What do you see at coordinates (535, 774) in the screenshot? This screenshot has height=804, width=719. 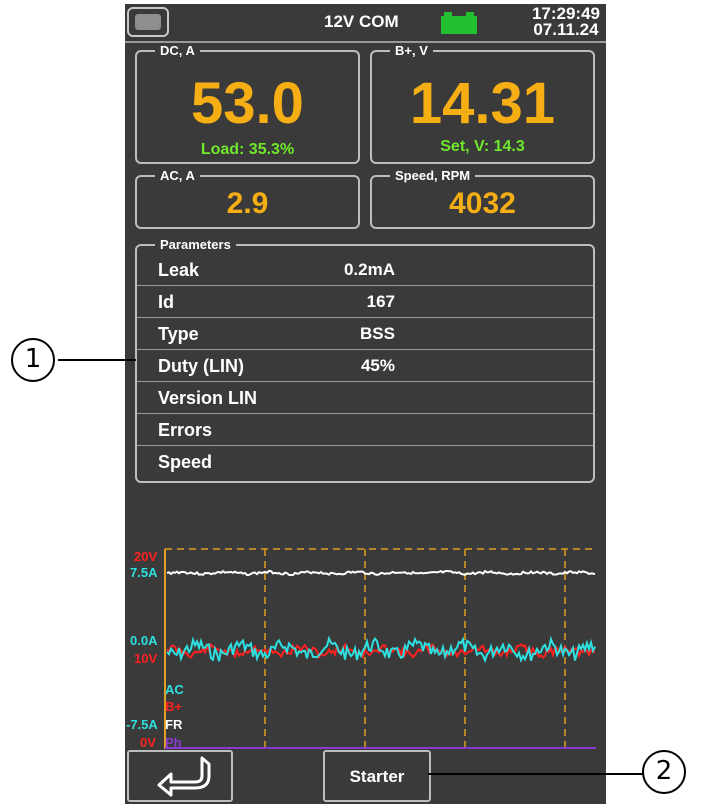 I see `callout-2-leader` at bounding box center [535, 774].